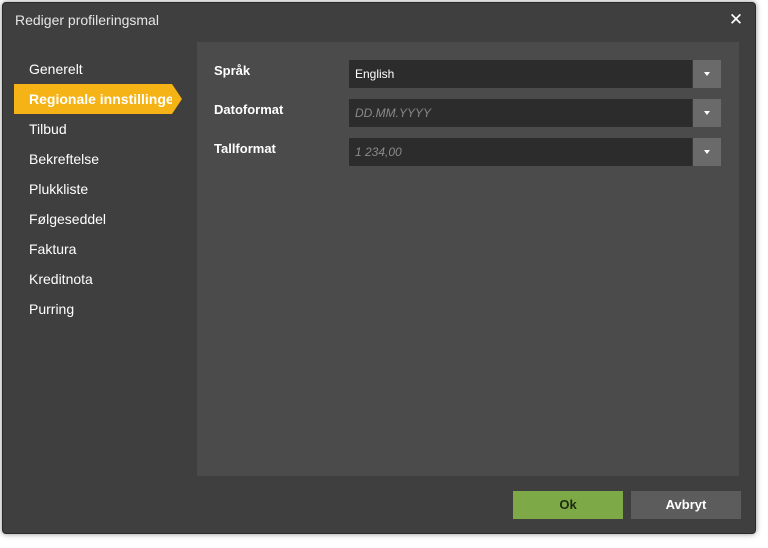 Image resolution: width=768 pixels, height=548 pixels. I want to click on language-label: Språk, so click(232, 70).